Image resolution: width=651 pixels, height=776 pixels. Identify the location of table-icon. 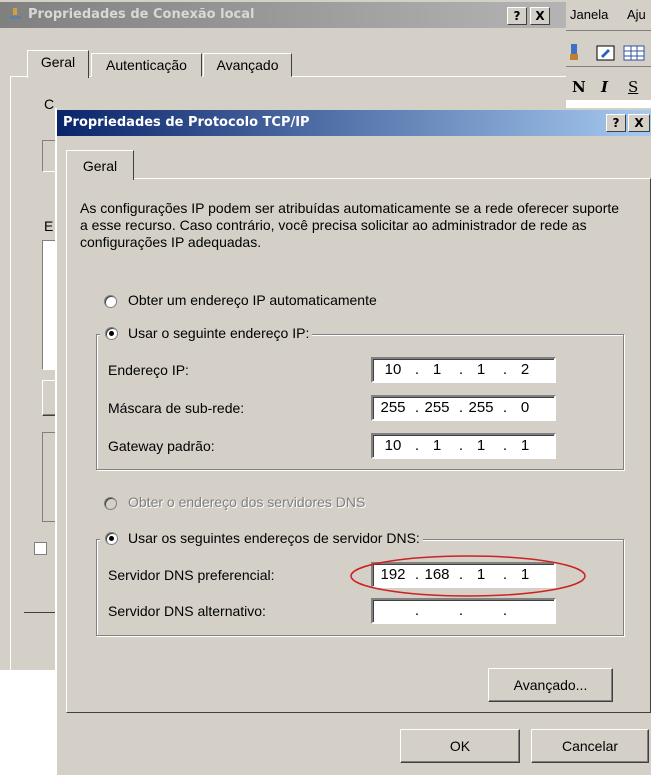
(634, 53).